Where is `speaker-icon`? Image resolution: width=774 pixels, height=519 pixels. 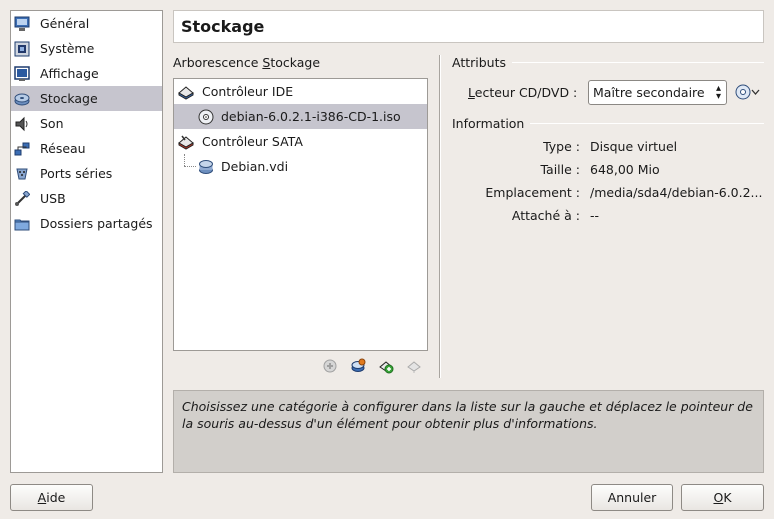 speaker-icon is located at coordinates (21, 123).